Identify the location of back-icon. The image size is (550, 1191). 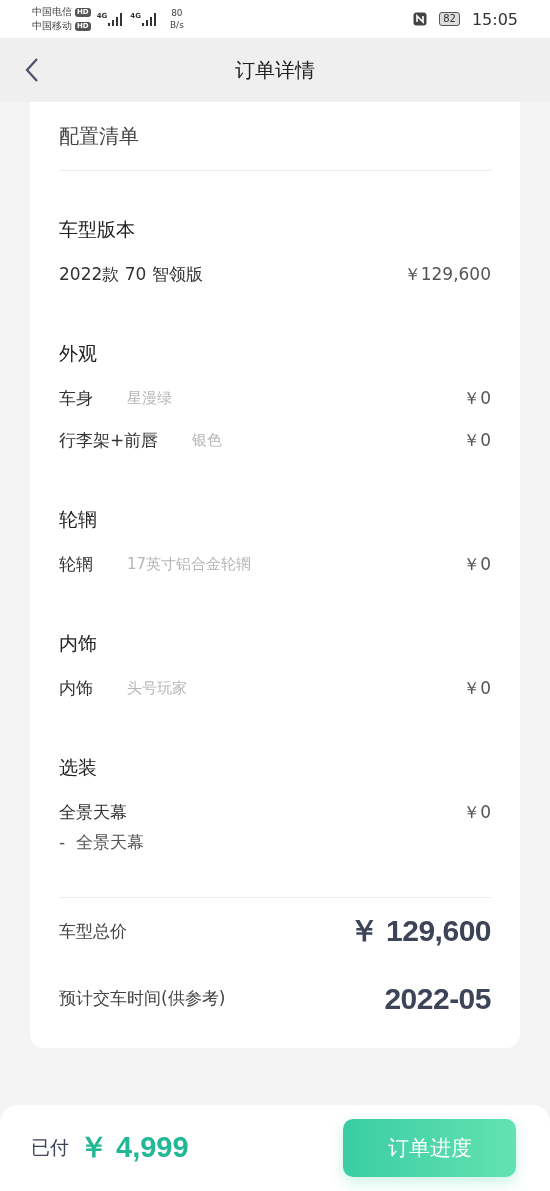
(32, 70).